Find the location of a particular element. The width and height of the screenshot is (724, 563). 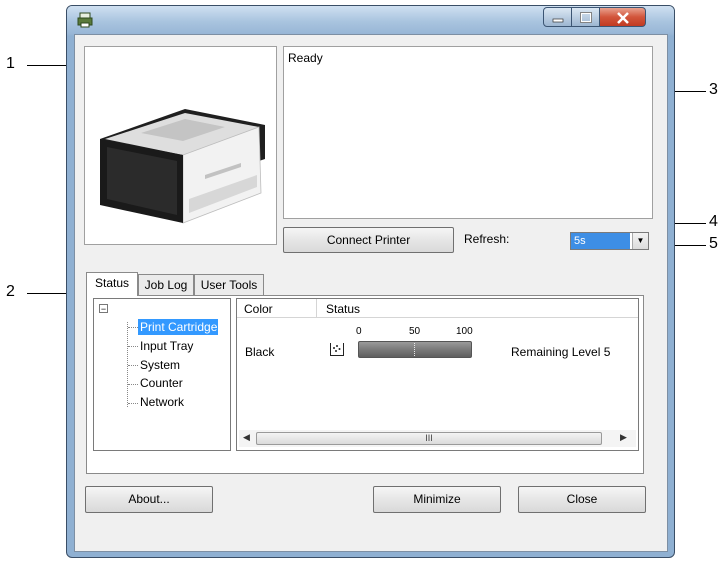

refresh-selected-value: 5s is located at coordinates (600, 241).